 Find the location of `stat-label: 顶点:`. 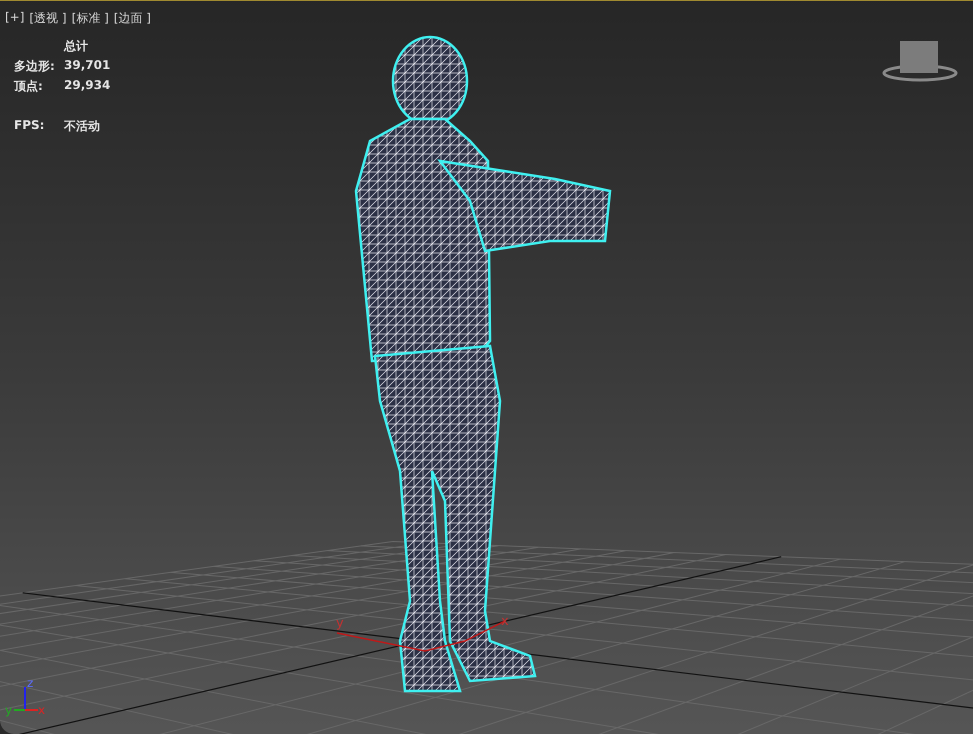

stat-label: 顶点: is located at coordinates (29, 86).